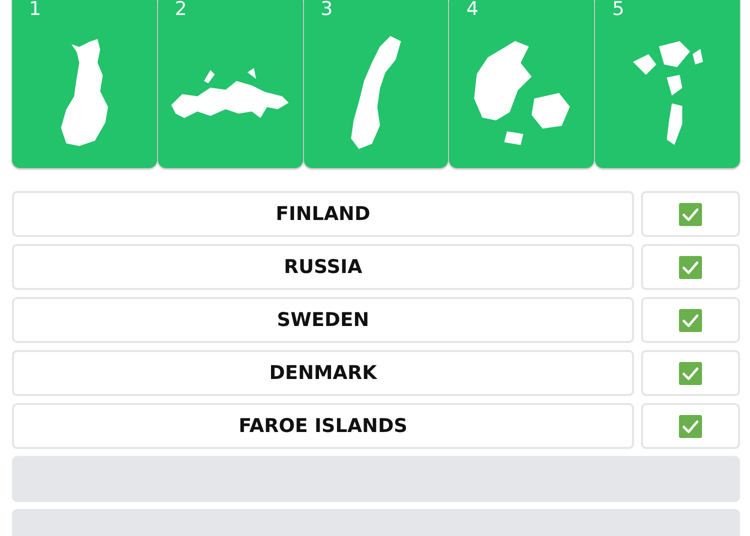 The width and height of the screenshot is (750, 536). Describe the element at coordinates (376, 479) in the screenshot. I see `empty-slot` at that location.